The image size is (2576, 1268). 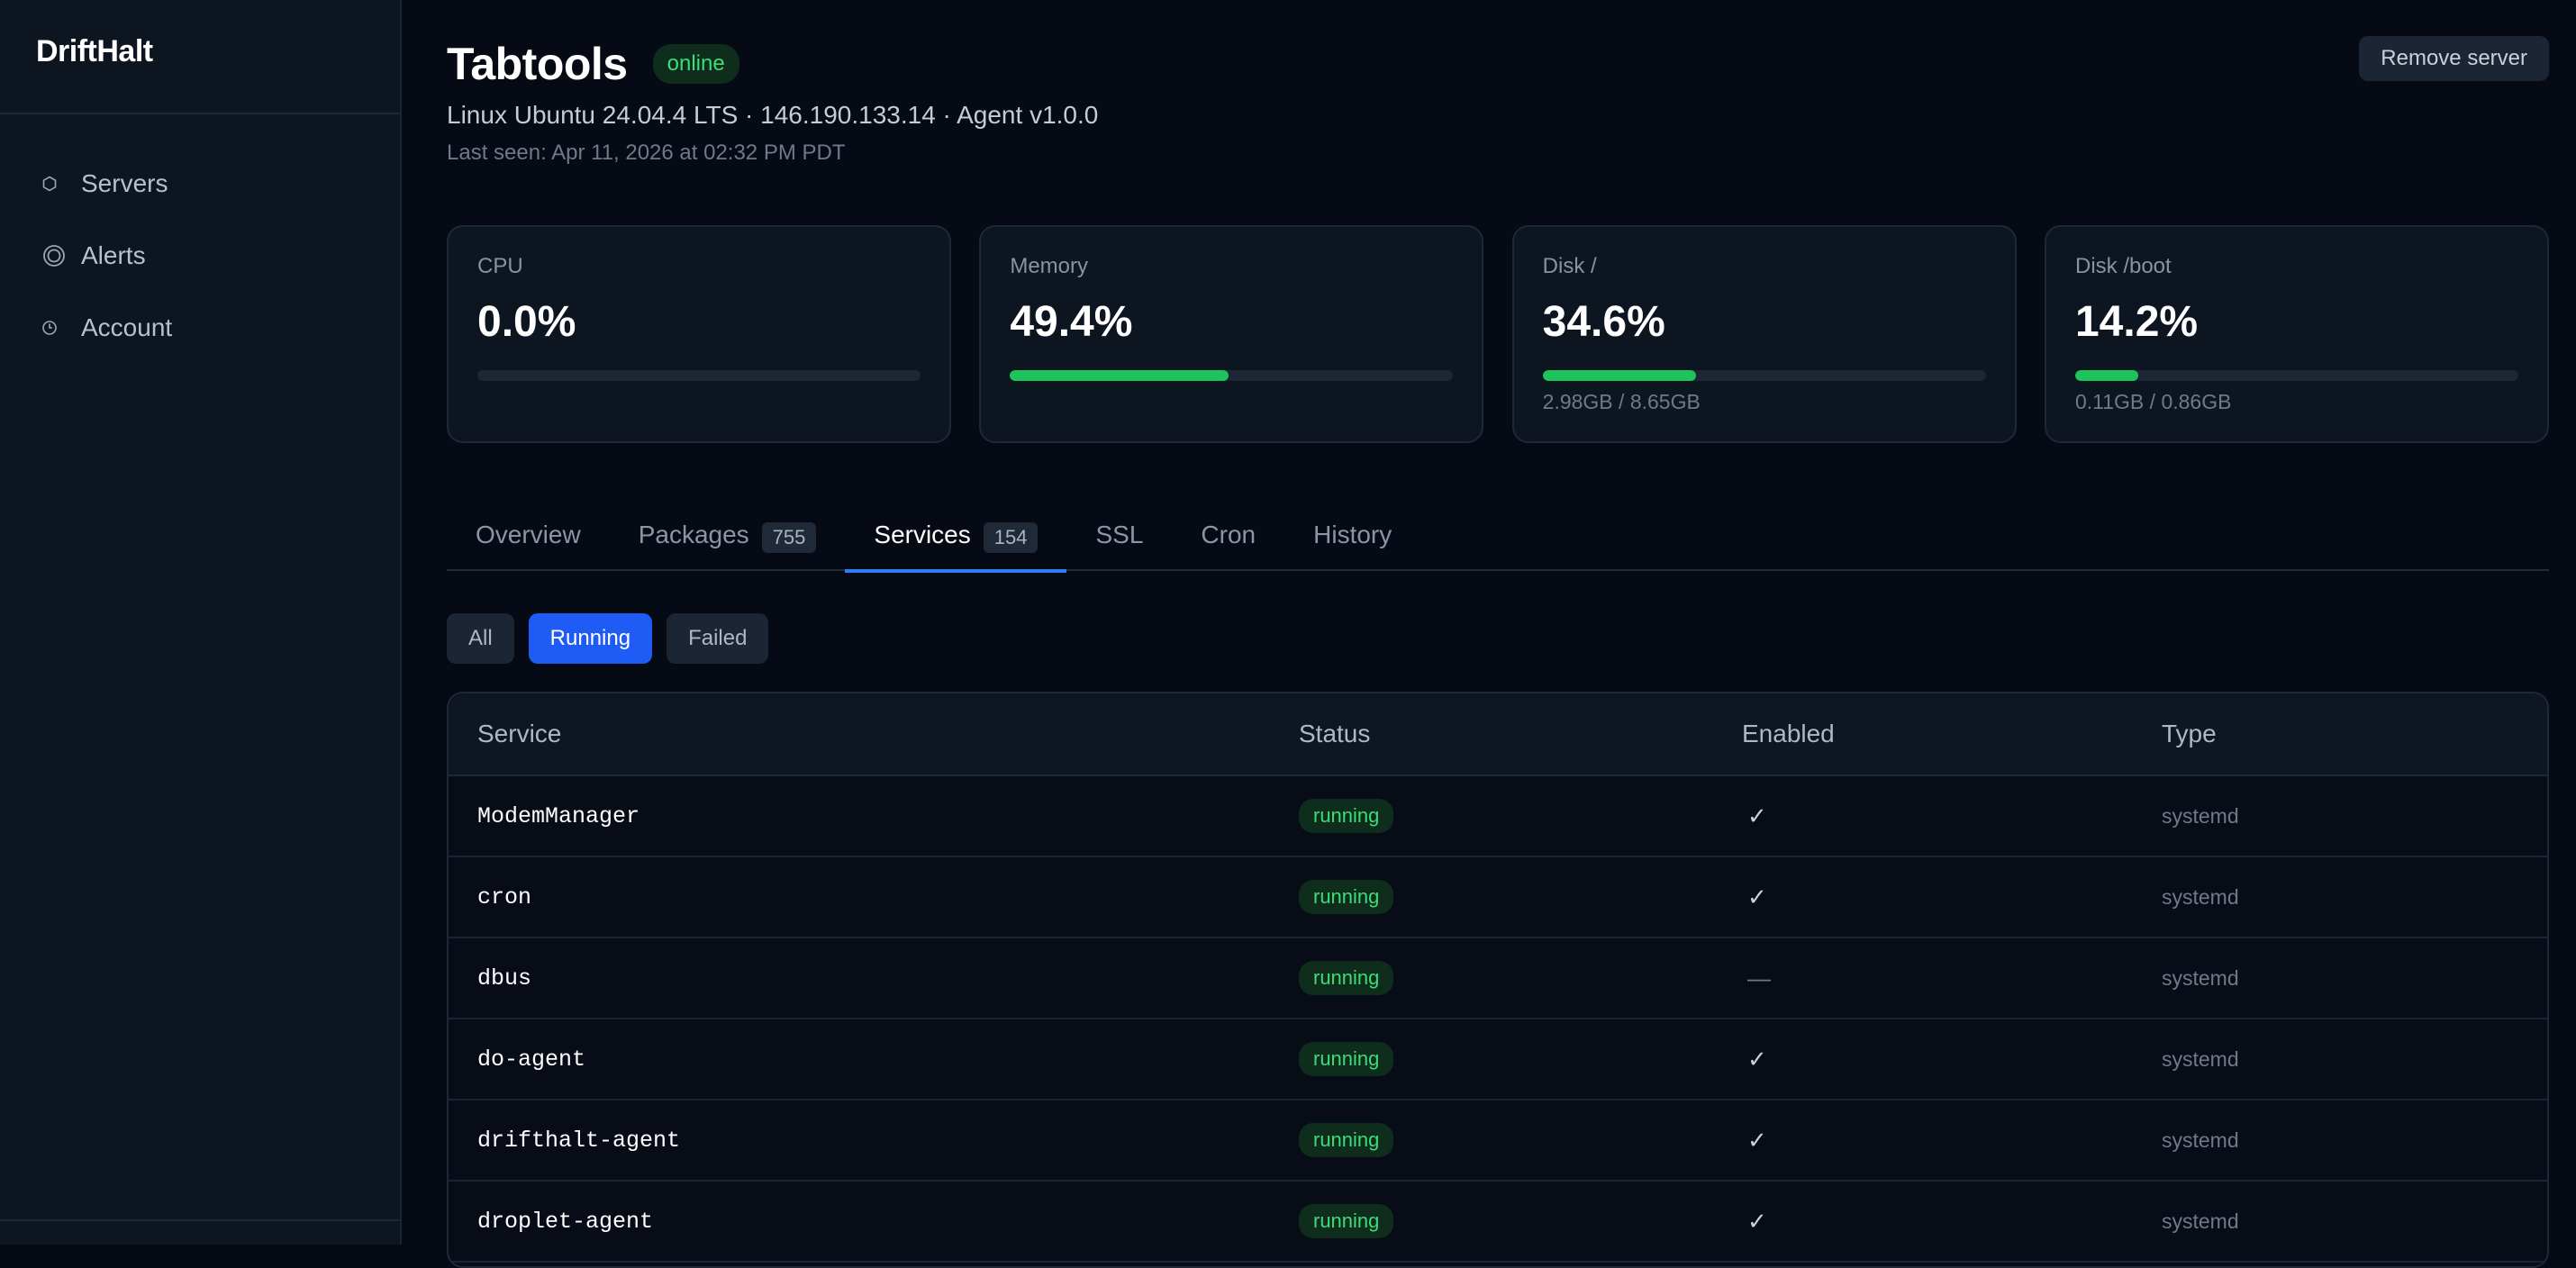 I want to click on service-name: do-agent, so click(x=531, y=1059).